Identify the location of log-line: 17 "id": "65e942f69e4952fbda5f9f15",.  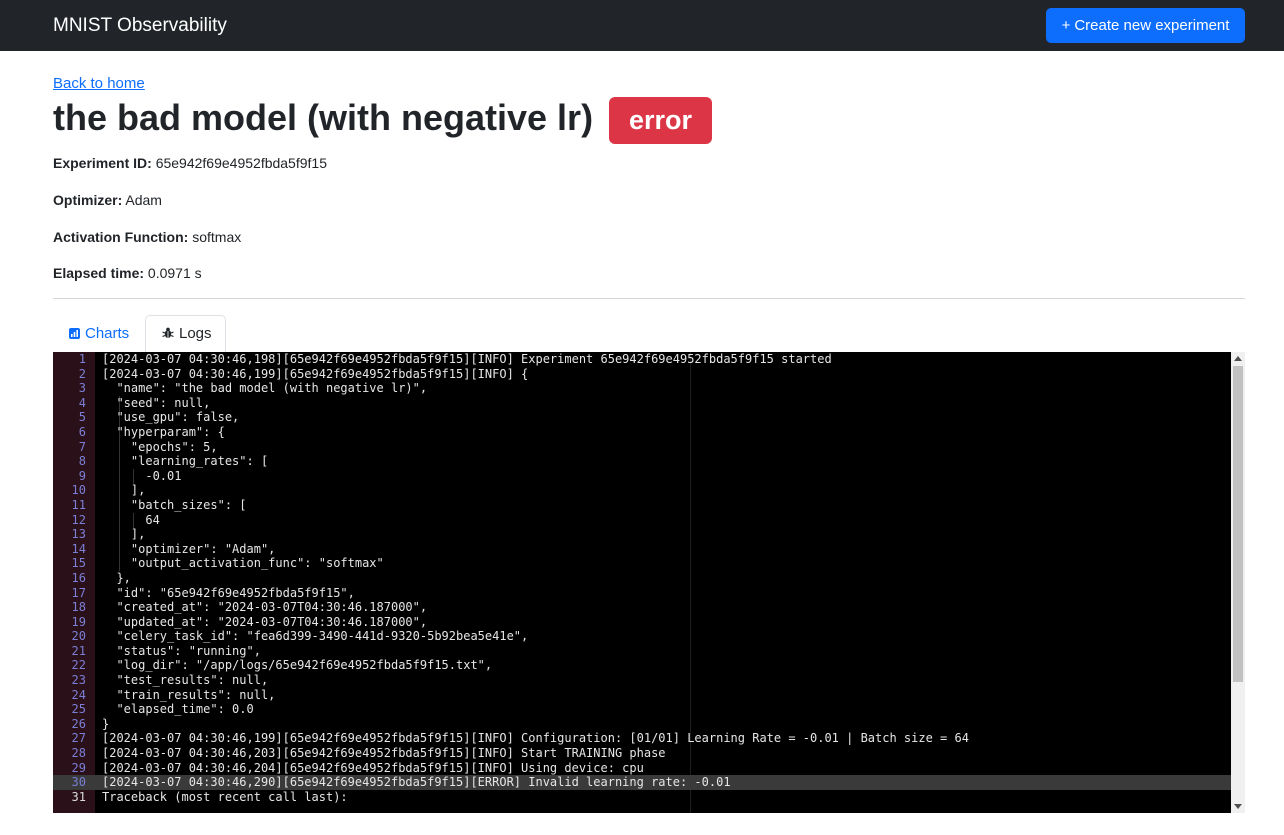
(642, 593).